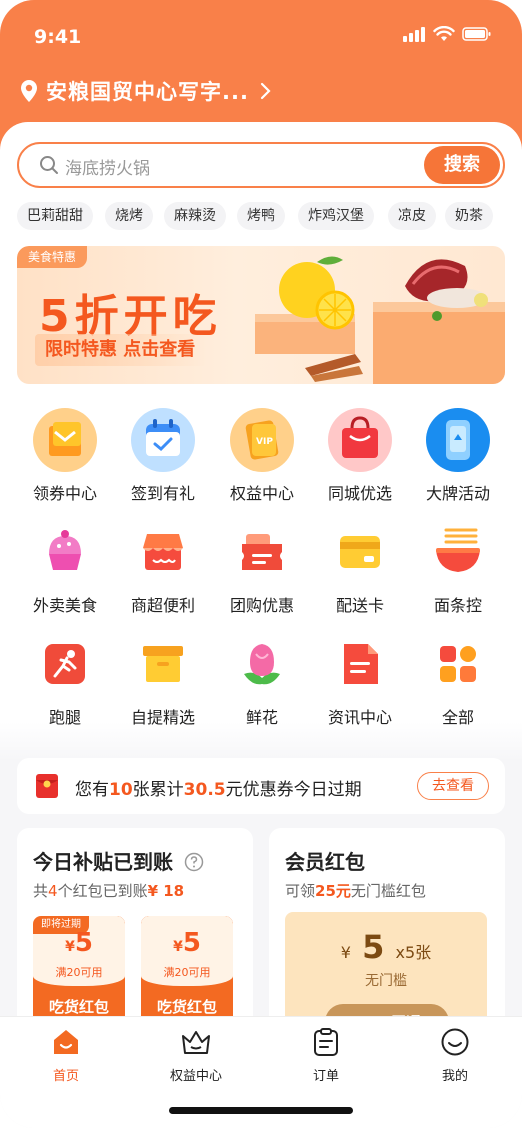  Describe the element at coordinates (462, 165) in the screenshot. I see `search-button: 搜索` at that location.